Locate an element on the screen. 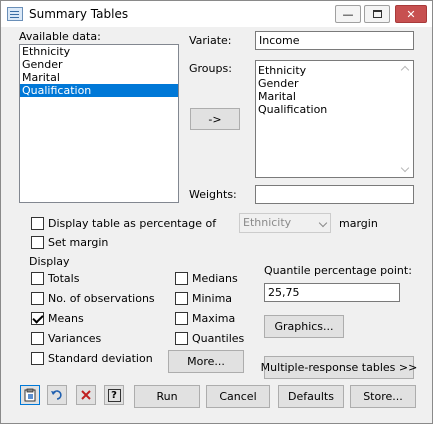 The image size is (433, 424). observations-label: No. of observations is located at coordinates (101, 298).